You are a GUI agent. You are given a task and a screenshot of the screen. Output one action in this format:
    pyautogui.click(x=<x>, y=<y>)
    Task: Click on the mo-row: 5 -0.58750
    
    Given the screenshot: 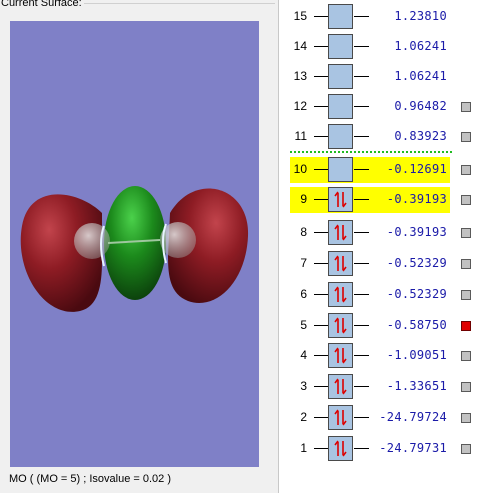 What is the action you would take?
    pyautogui.click(x=380, y=326)
    